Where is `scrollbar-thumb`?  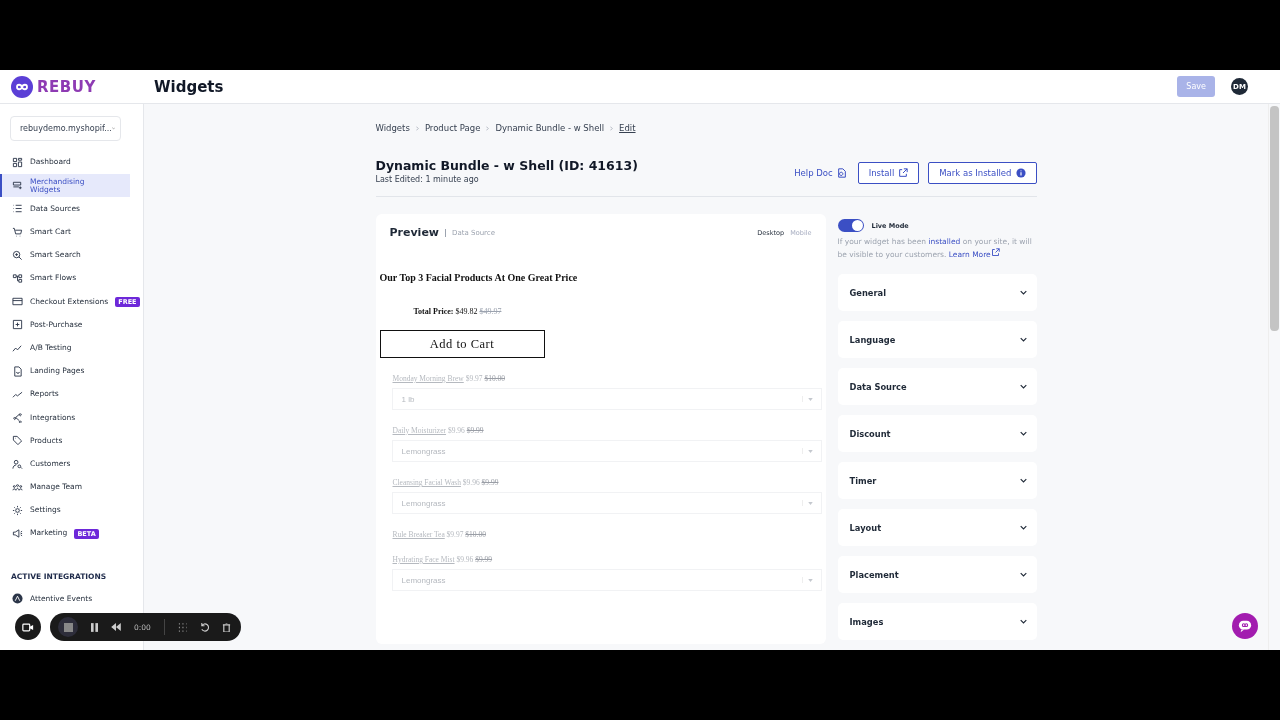
scrollbar-thumb is located at coordinates (1274, 218).